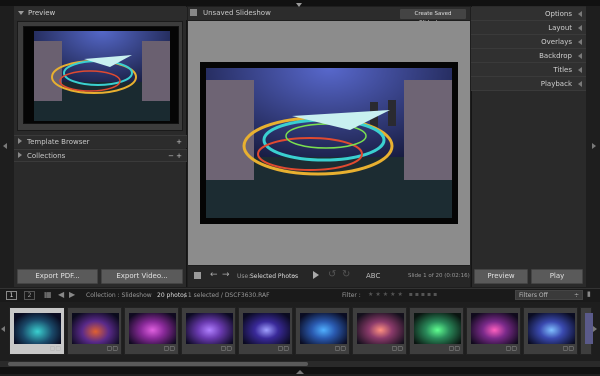 This screenshot has height=376, width=600. What do you see at coordinates (214, 275) in the screenshot?
I see `previous-slide-icon: ←` at bounding box center [214, 275].